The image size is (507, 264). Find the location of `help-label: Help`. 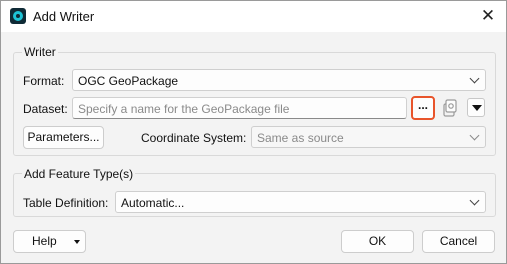

help-label: Help is located at coordinates (44, 241).